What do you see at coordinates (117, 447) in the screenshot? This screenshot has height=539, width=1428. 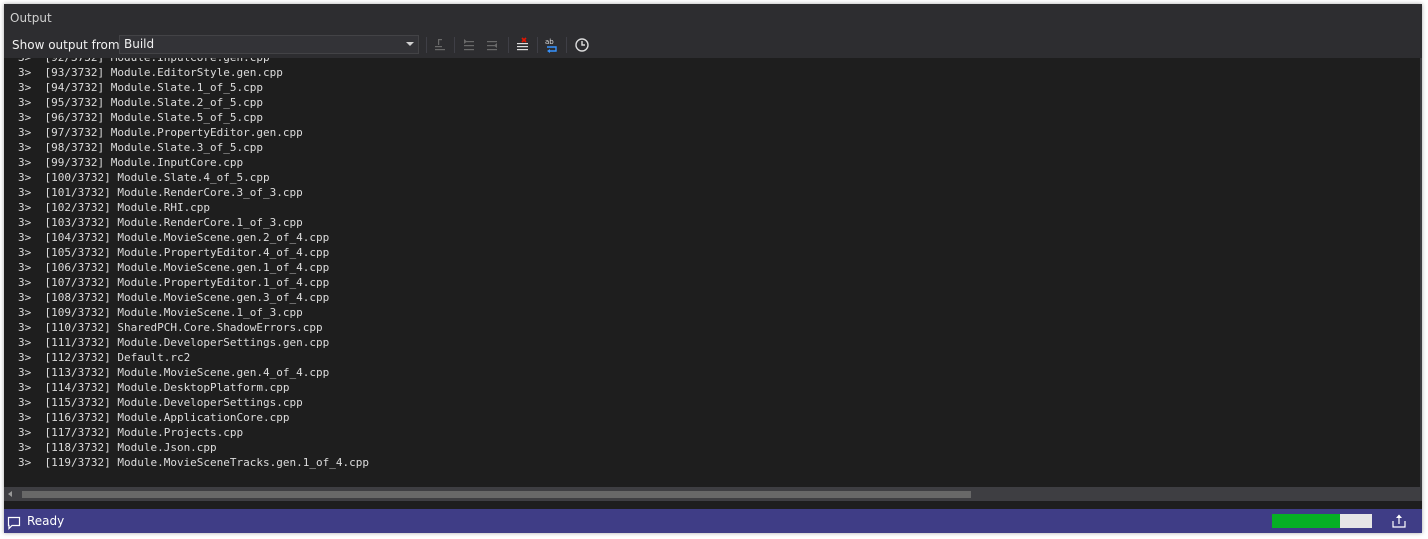 I see `output-line: 3> [118/3732] Module.Json.cpp` at bounding box center [117, 447].